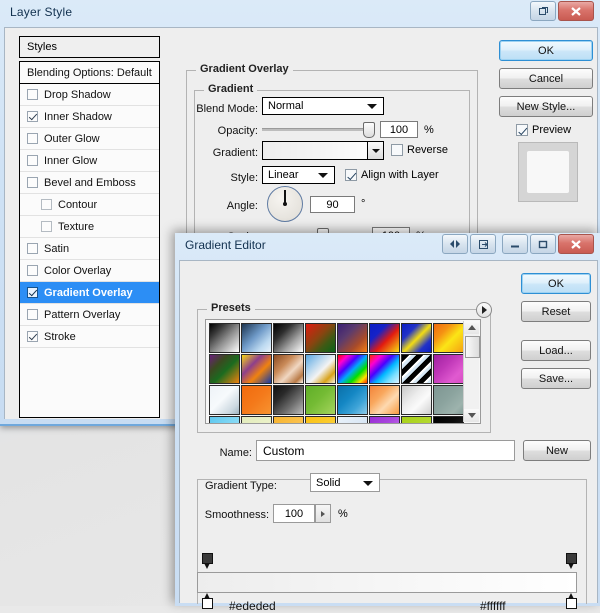 This screenshot has height=613, width=600. Describe the element at coordinates (89, 227) in the screenshot. I see `style-row: Texture` at that location.